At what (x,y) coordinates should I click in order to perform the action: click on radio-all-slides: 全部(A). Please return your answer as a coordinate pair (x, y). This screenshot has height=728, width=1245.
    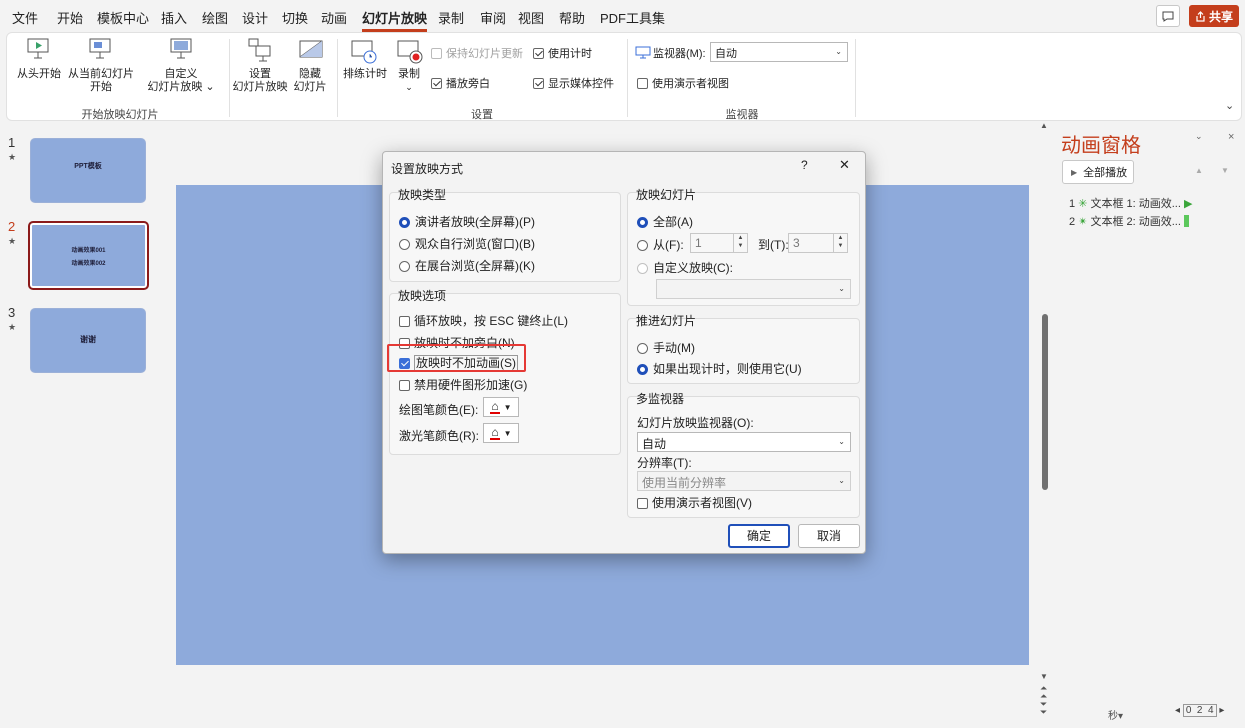
    Looking at the image, I should click on (665, 221).